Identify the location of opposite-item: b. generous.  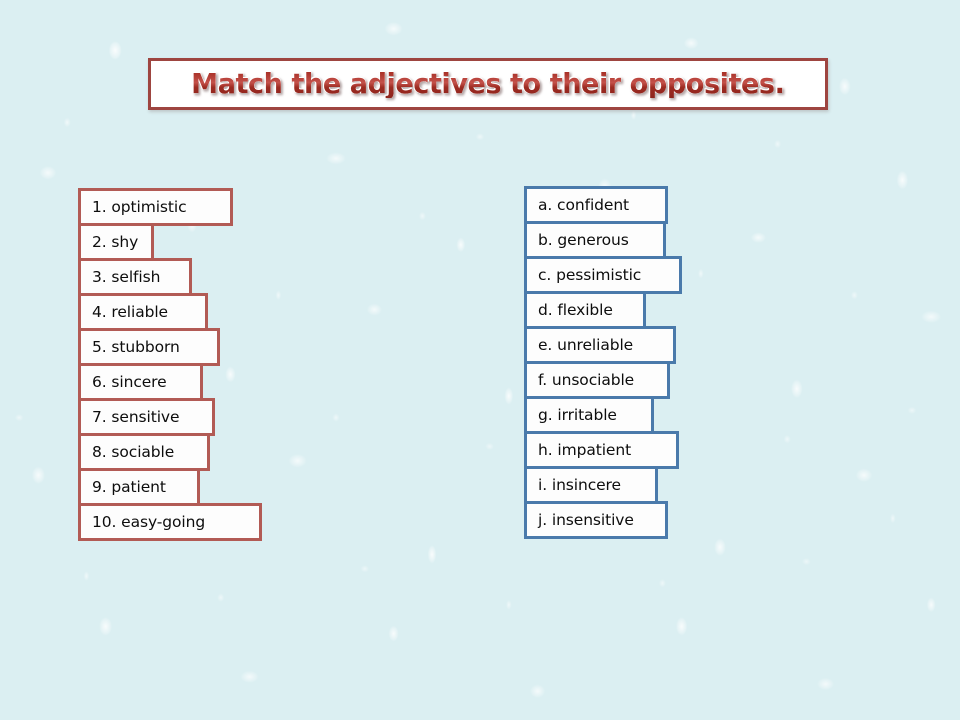
(595, 240).